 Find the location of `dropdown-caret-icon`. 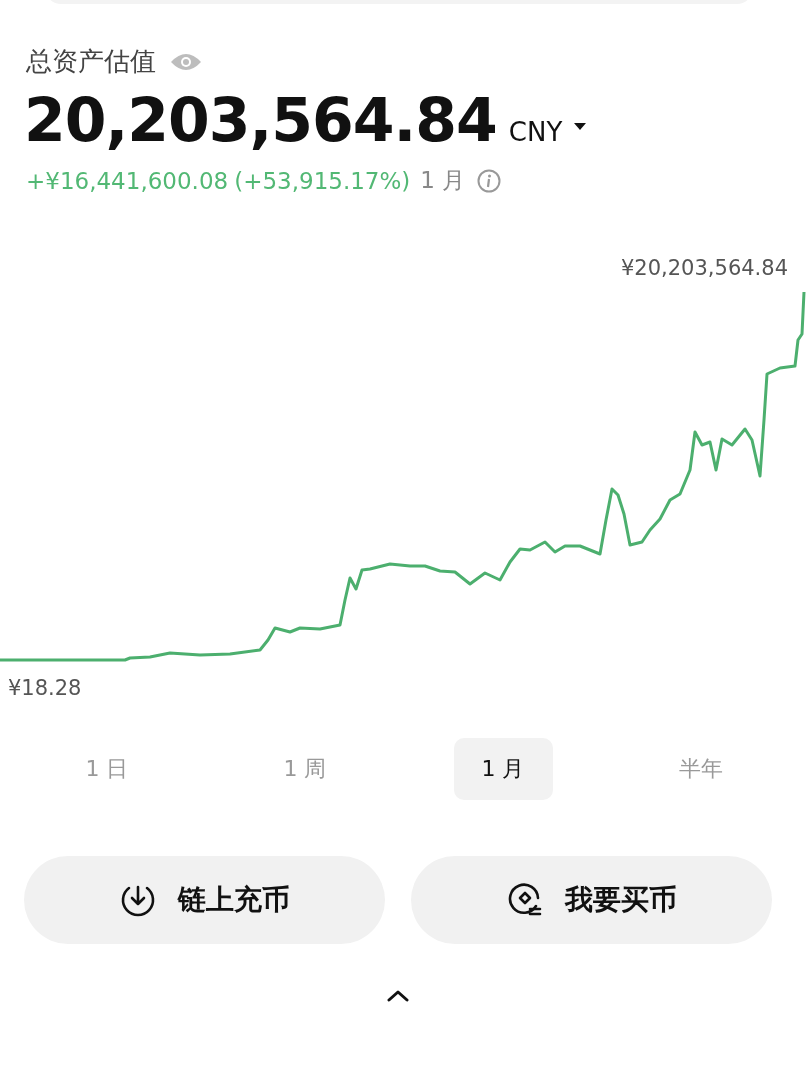

dropdown-caret-icon is located at coordinates (580, 127).